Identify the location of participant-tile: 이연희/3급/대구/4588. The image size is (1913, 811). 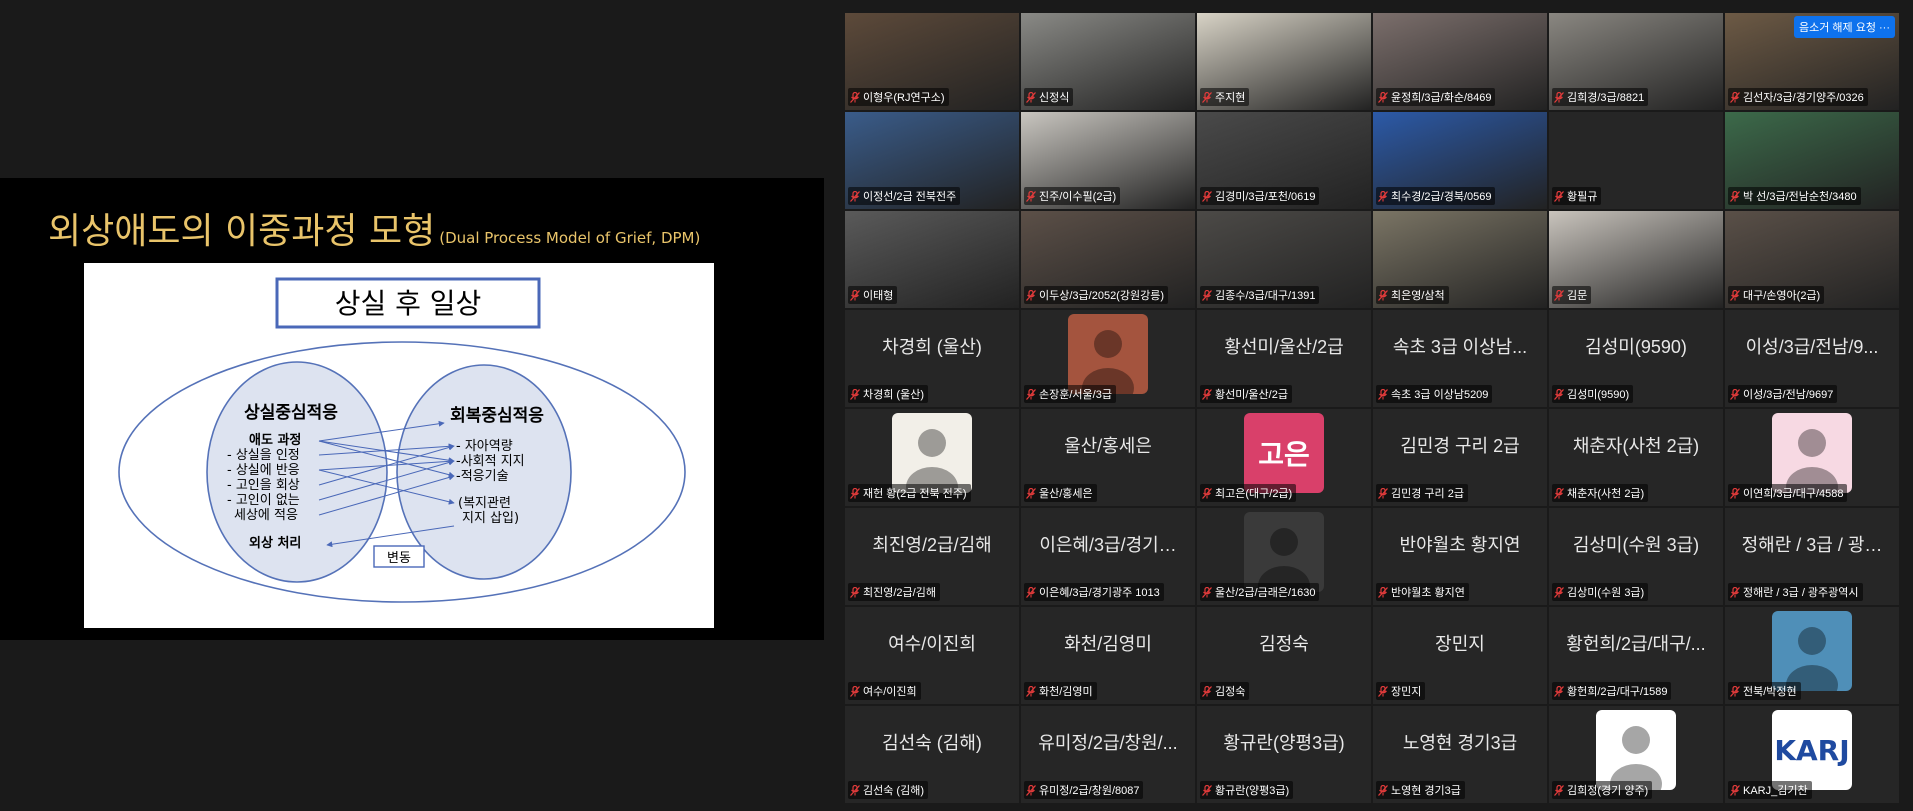
(1812, 457).